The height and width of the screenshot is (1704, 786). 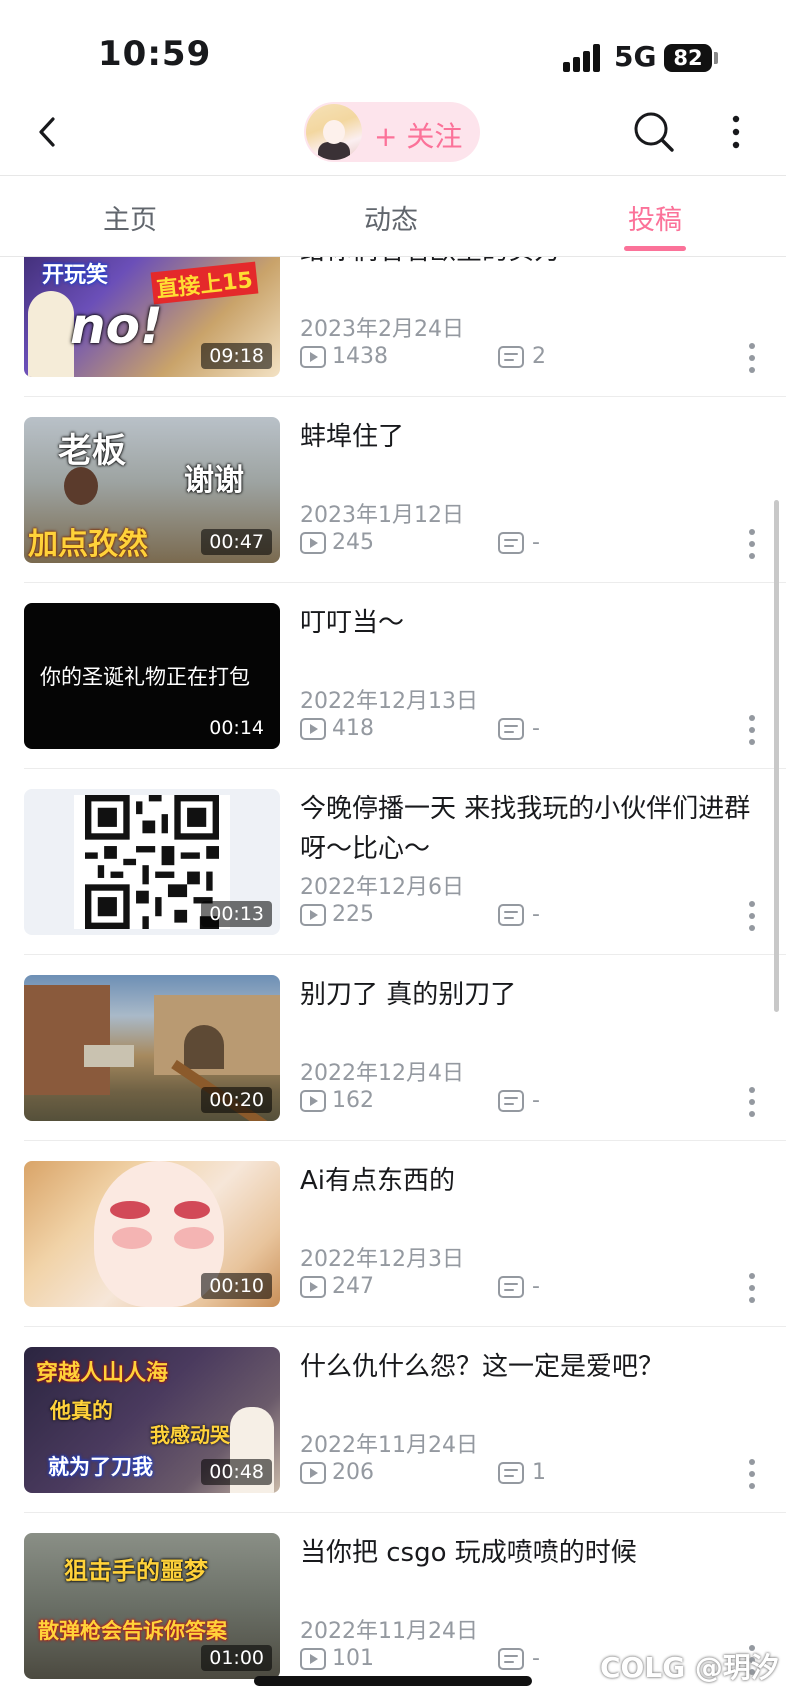 What do you see at coordinates (353, 1472) in the screenshot?
I see `play-count-value: 206` at bounding box center [353, 1472].